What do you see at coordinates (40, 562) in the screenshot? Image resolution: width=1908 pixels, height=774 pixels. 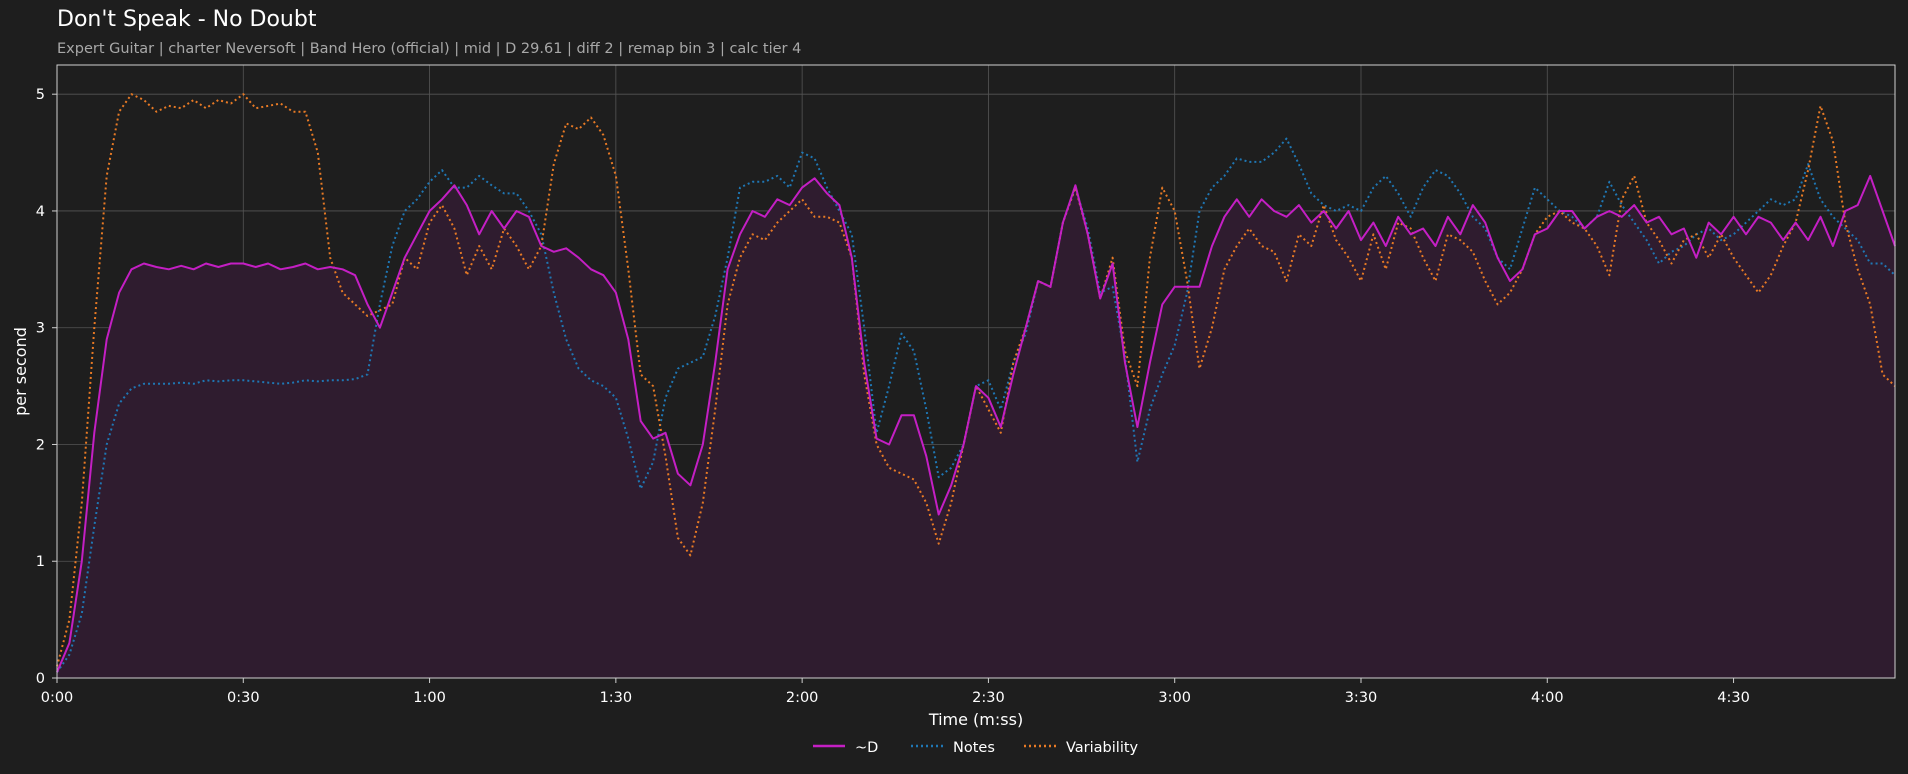 I see `y-tick-label: 1` at bounding box center [40, 562].